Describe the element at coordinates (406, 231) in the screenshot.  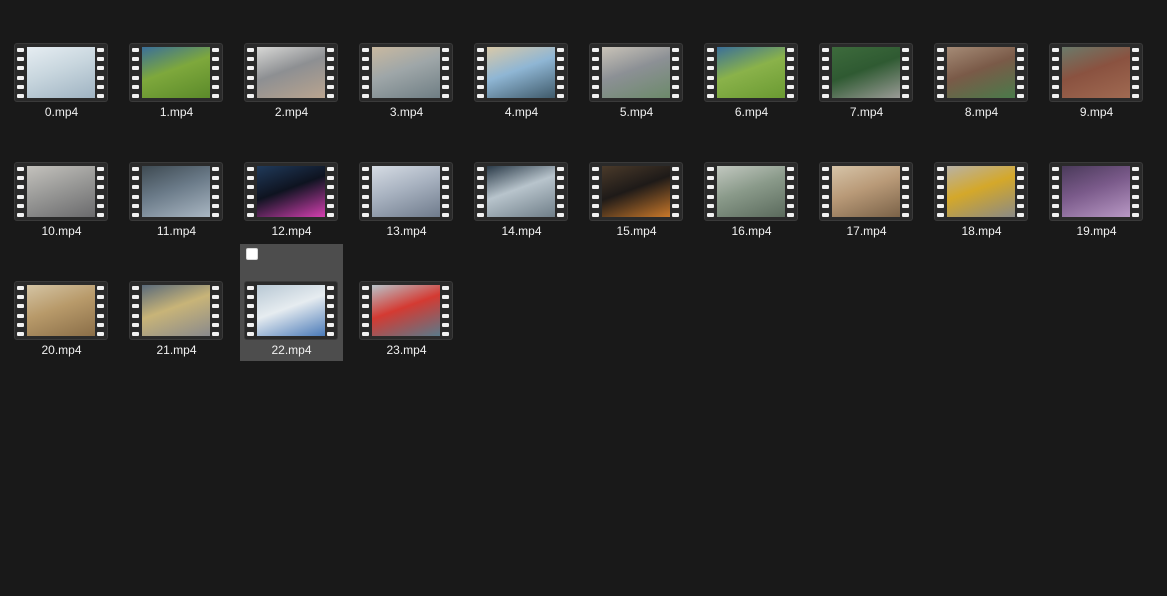
I see `file-name-label: 13.mp4` at that location.